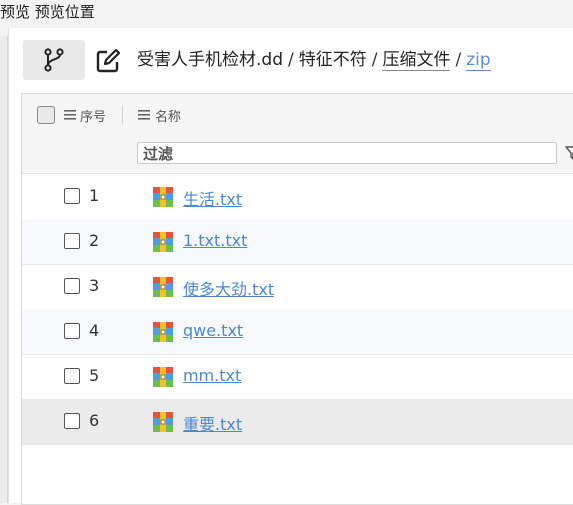 The height and width of the screenshot is (505, 573). Describe the element at coordinates (94, 285) in the screenshot. I see `row-index: 3` at that location.